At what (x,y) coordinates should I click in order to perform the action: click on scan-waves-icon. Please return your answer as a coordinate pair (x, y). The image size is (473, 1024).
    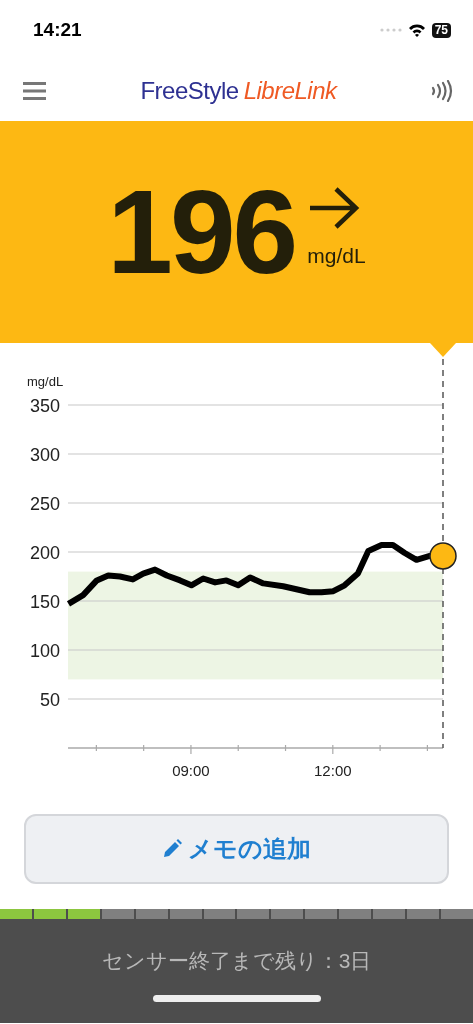
    Looking at the image, I should click on (442, 90).